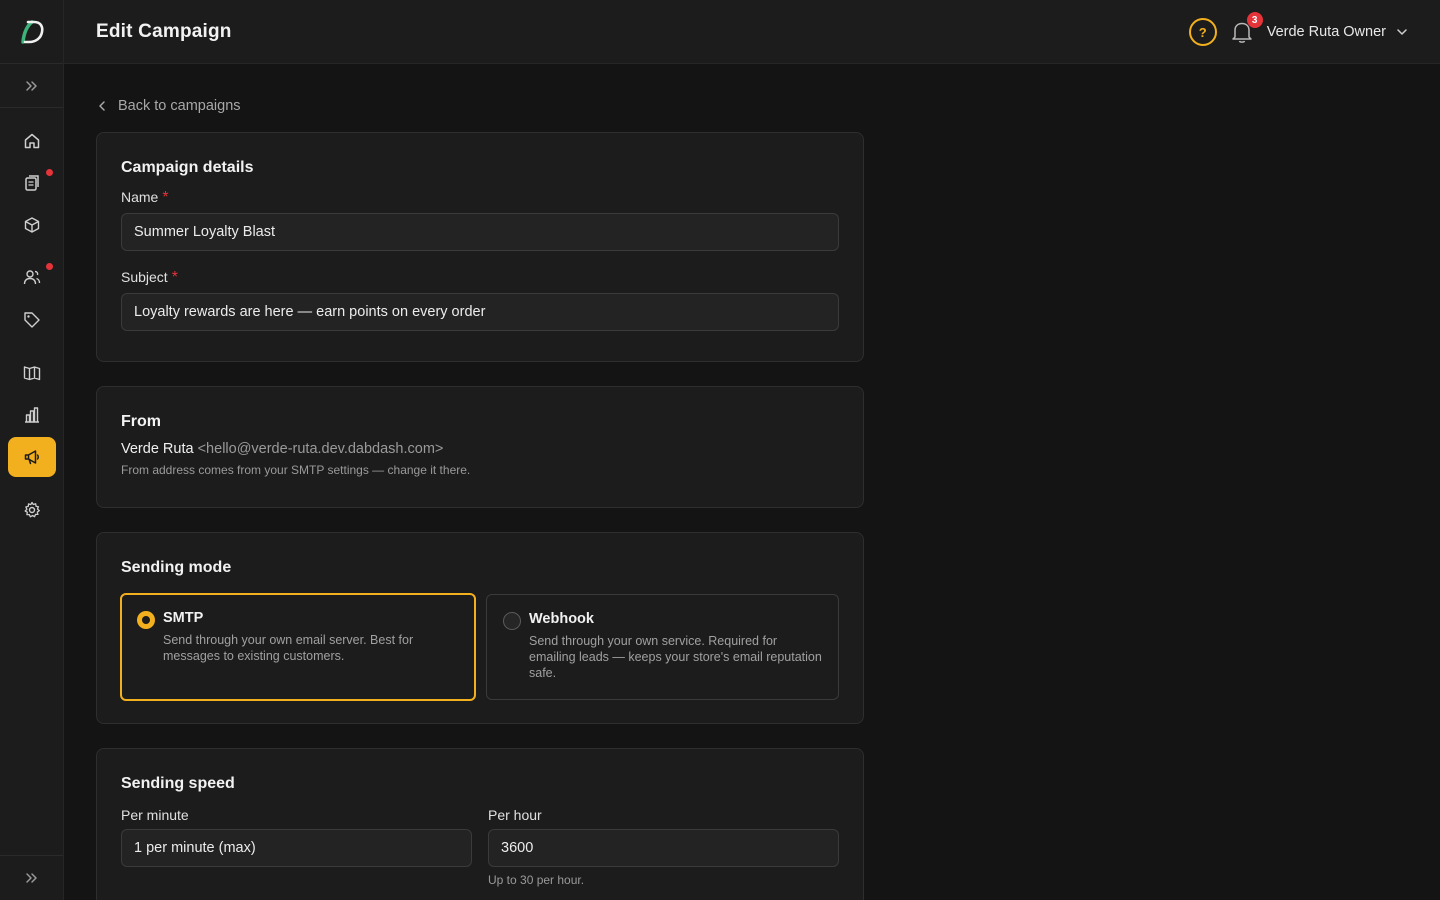 This screenshot has width=1440, height=900. What do you see at coordinates (515, 815) in the screenshot?
I see `per-hour-label: Per hour` at bounding box center [515, 815].